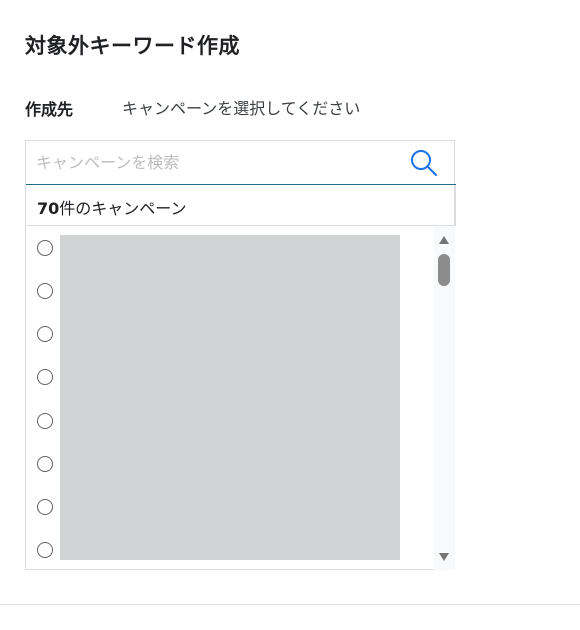  What do you see at coordinates (241, 205) in the screenshot?
I see `result-count-row: 70件のキャンペーン` at bounding box center [241, 205].